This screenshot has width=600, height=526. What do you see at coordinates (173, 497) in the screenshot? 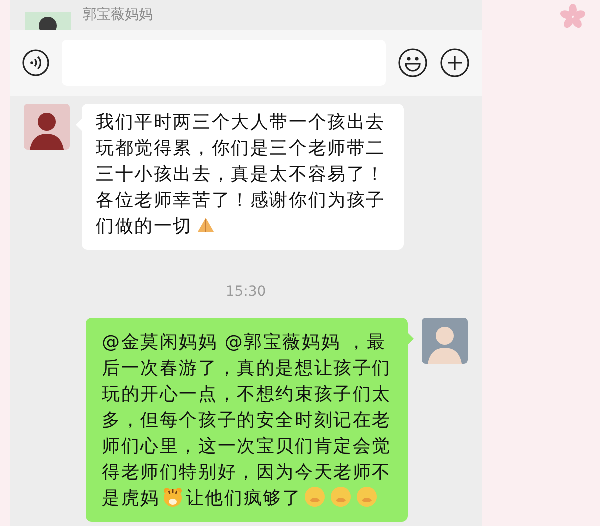
I see `tiger-emoji-icon` at bounding box center [173, 497].